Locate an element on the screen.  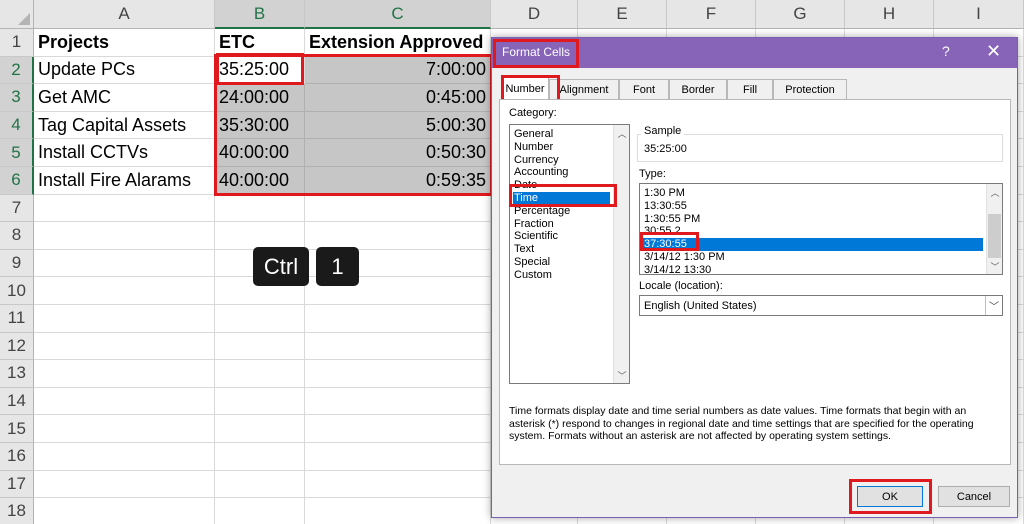
column-header-g: G is located at coordinates (800, 14).